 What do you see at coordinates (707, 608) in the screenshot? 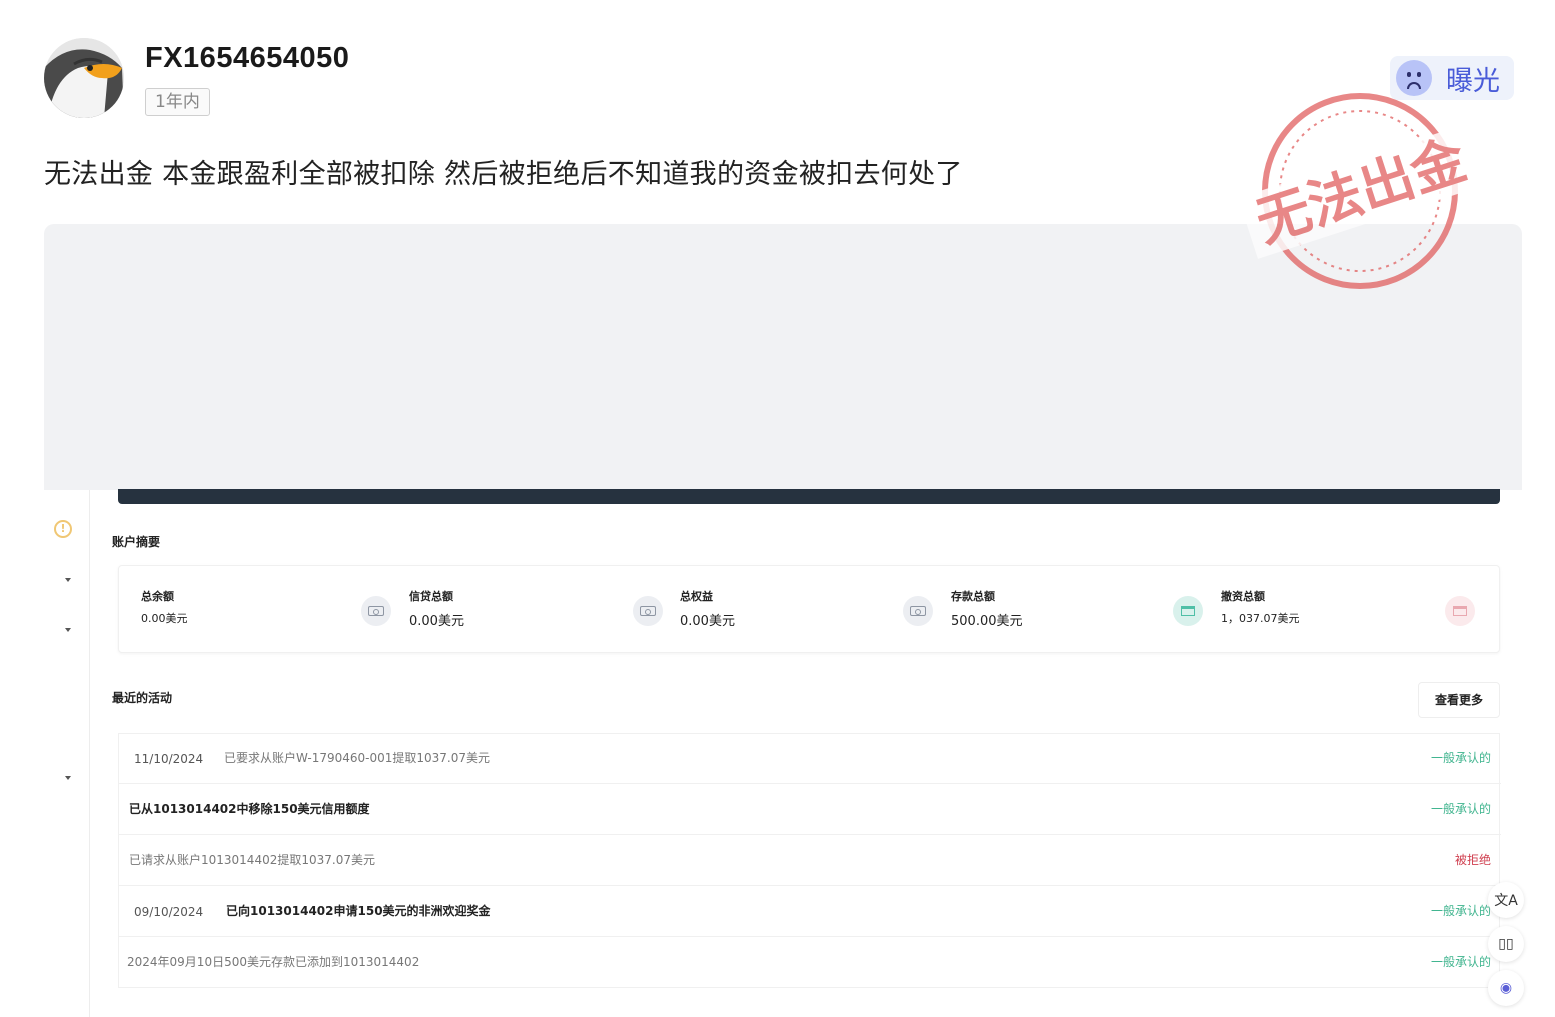
I see `stat-total-equity: 总权益 0.00美元` at bounding box center [707, 608].